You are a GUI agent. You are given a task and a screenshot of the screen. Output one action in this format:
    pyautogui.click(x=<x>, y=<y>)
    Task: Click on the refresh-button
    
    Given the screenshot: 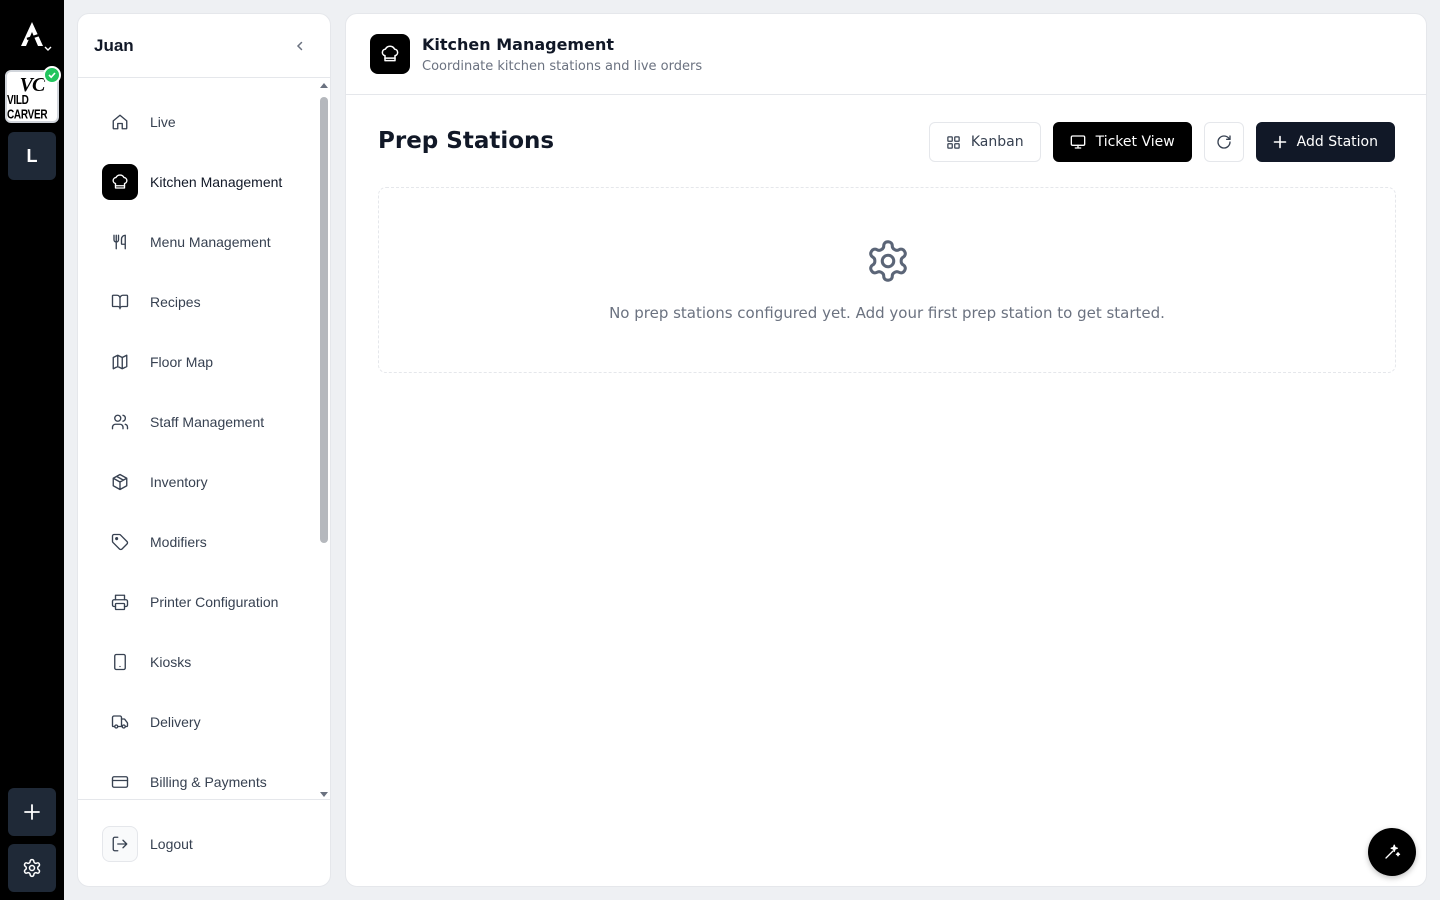 What is the action you would take?
    pyautogui.click(x=1223, y=142)
    